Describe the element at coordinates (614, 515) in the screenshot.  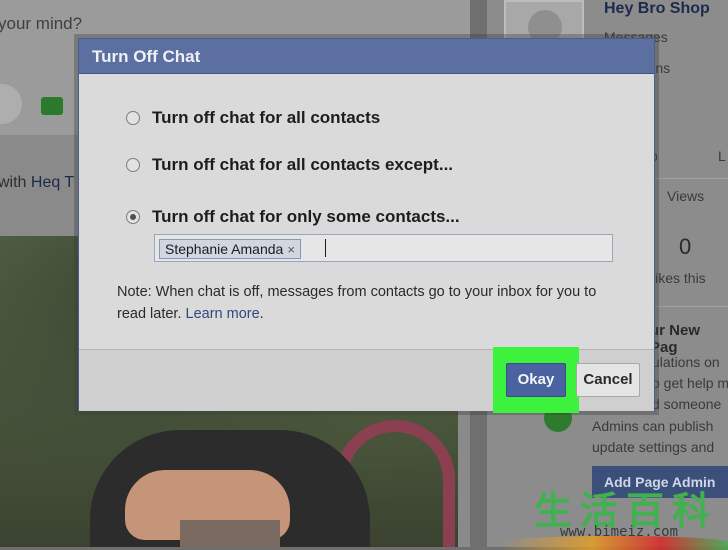
I see `watermark-logo: 生活百科 www.bimeiz.com` at that location.